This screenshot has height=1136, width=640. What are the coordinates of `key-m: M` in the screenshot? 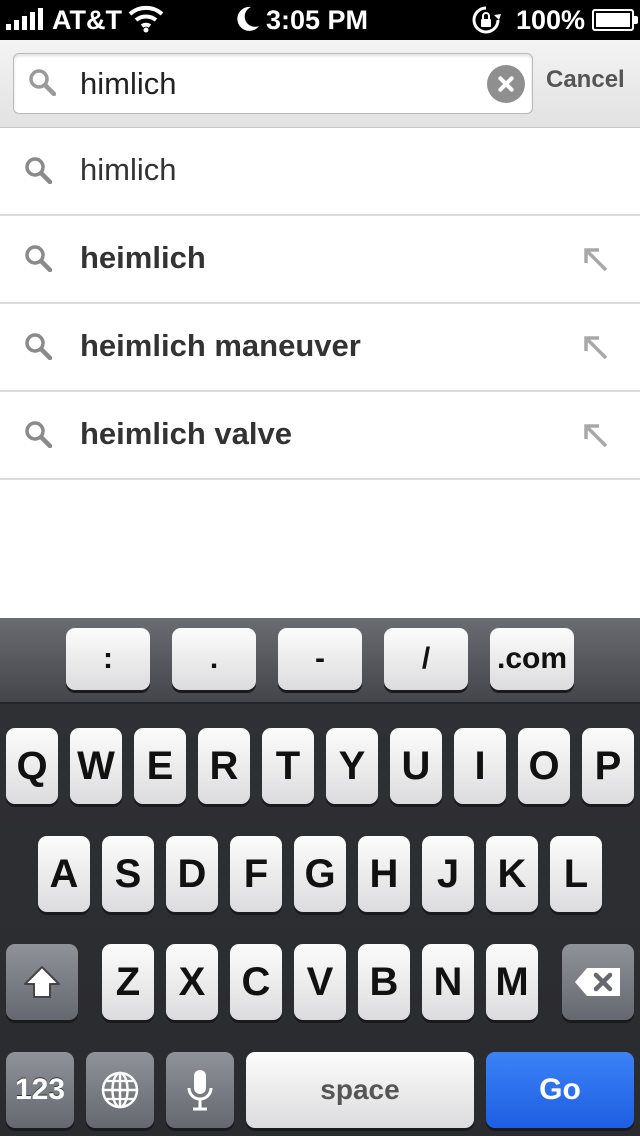 It's located at (512, 982).